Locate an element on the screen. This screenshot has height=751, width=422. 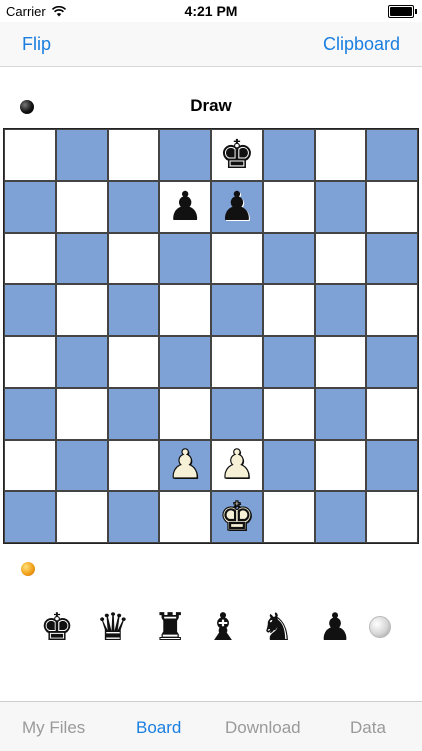
palette-pawn-icon: ♟ is located at coordinates (335, 627).